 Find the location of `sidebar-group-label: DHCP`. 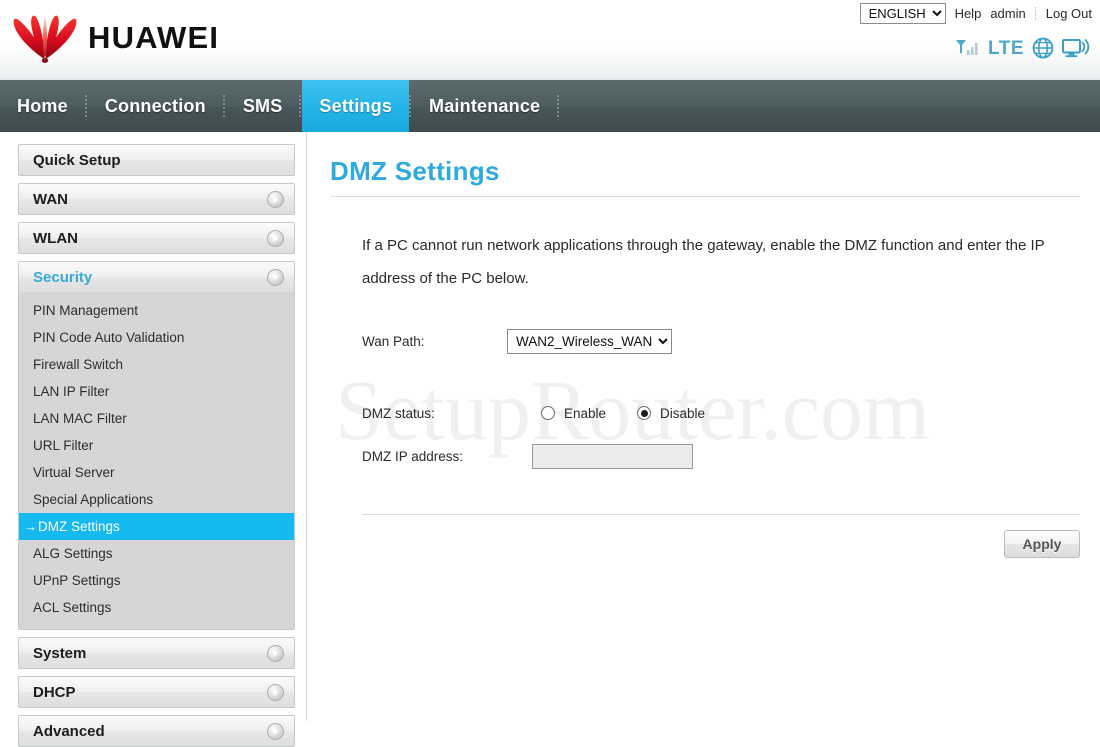

sidebar-group-label: DHCP is located at coordinates (54, 692).